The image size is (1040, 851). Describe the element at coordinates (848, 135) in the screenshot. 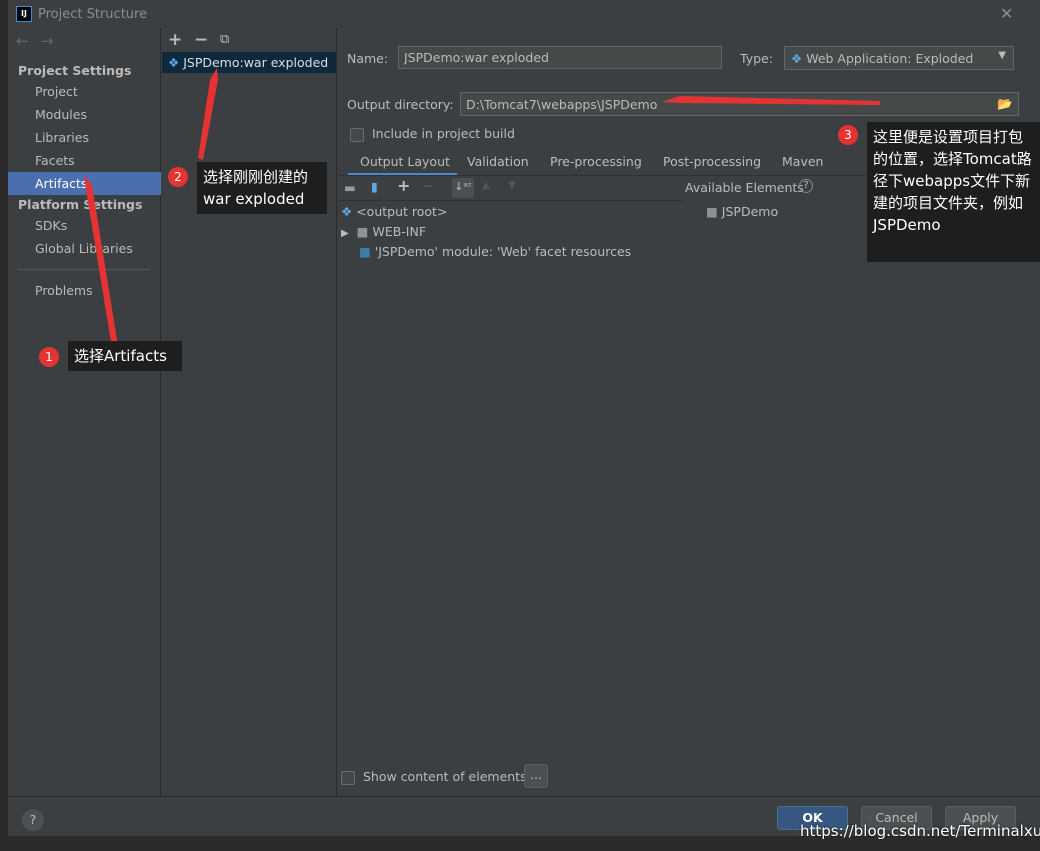

I see `annotation-badge-3: 3` at that location.